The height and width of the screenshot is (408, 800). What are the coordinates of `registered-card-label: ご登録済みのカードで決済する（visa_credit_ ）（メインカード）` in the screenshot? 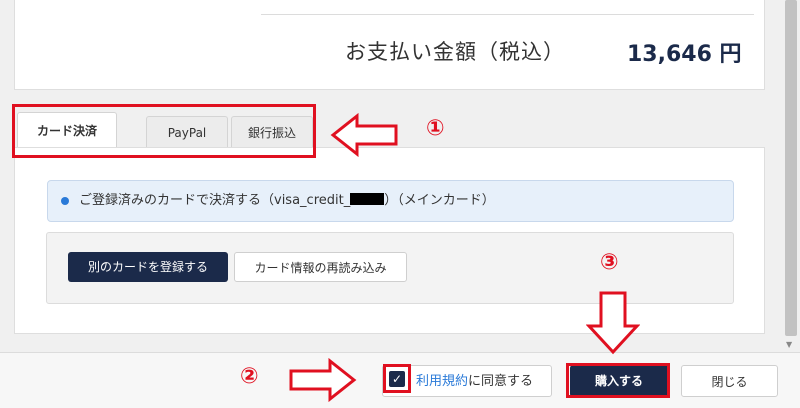 It's located at (287, 201).